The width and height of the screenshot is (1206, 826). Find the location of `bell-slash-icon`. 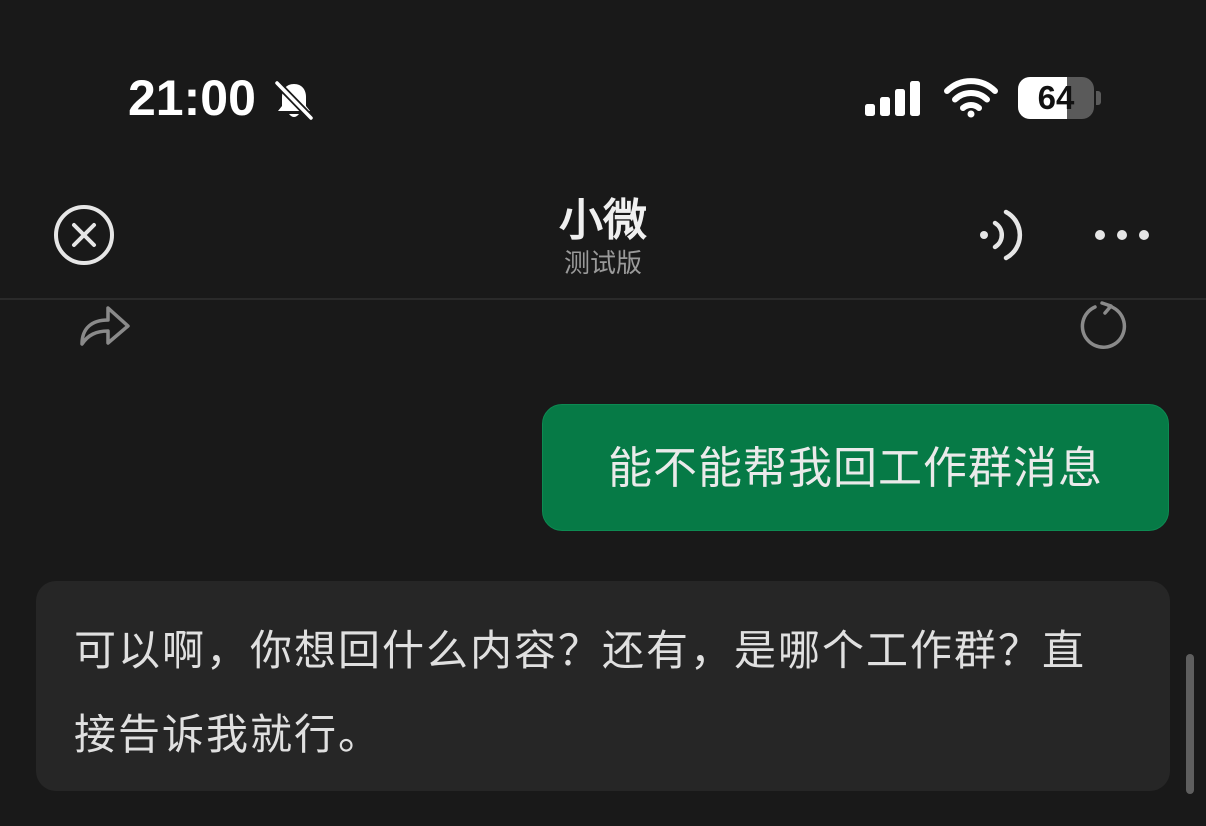

bell-slash-icon is located at coordinates (294, 100).